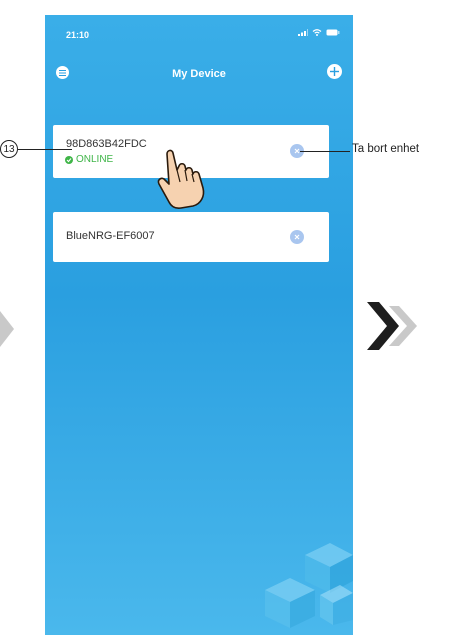 The image size is (449, 635). I want to click on status-icons, so click(319, 32).